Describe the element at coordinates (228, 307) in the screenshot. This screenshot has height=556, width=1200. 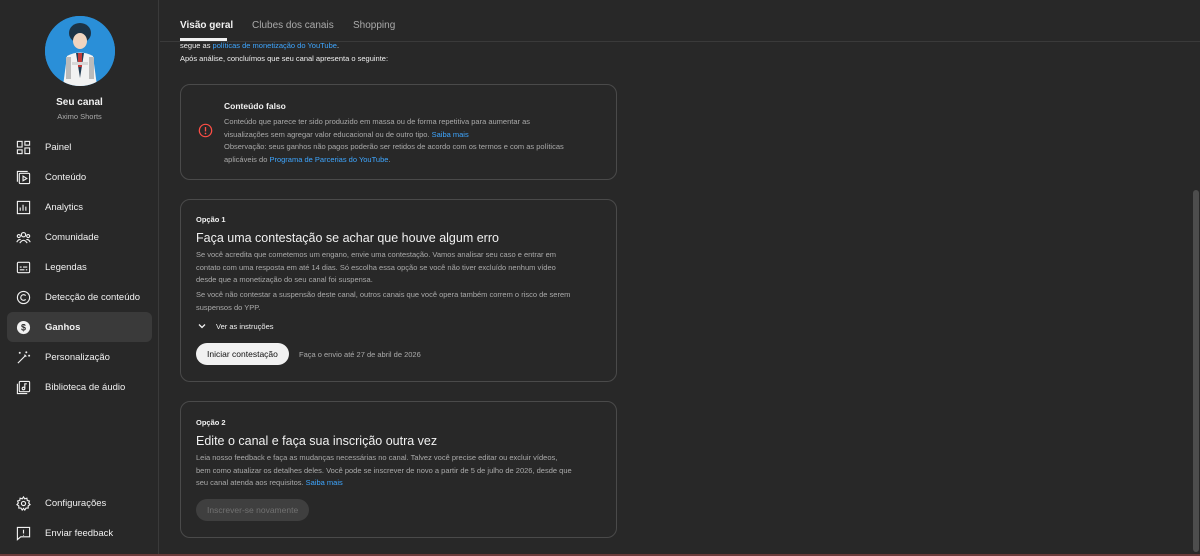
I see `option-1-warning-line: suspensos do YPP.` at that location.